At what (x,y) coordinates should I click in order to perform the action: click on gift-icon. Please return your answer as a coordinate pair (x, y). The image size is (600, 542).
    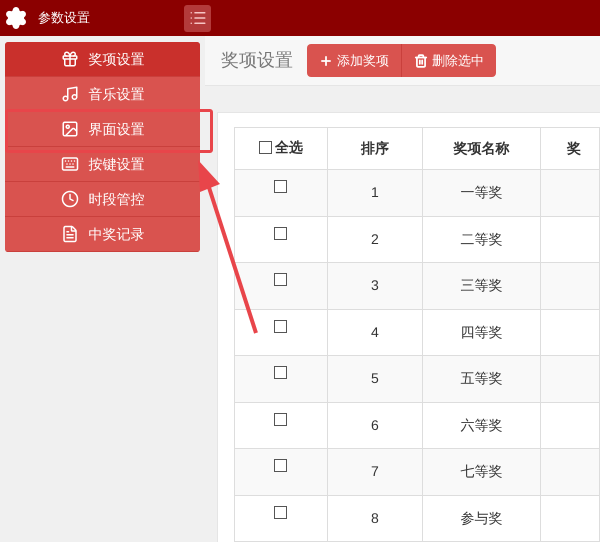
    Looking at the image, I should click on (69, 59).